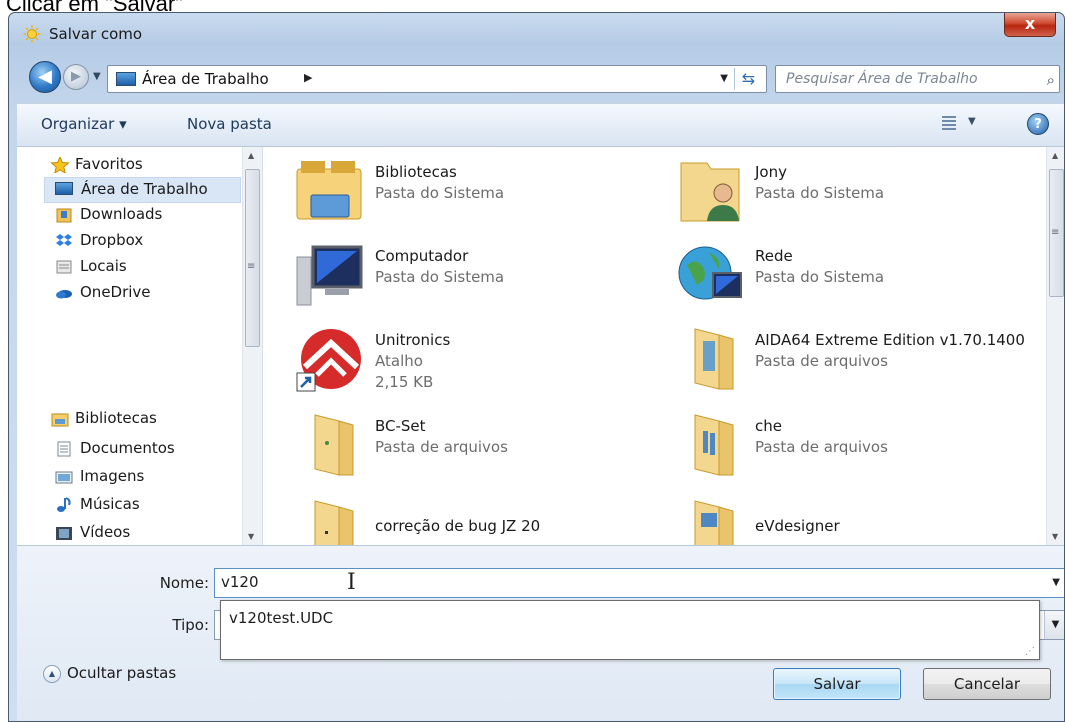 The width and height of the screenshot is (1065, 722). I want to click on recent-locations-dropdown: ▼, so click(97, 76).